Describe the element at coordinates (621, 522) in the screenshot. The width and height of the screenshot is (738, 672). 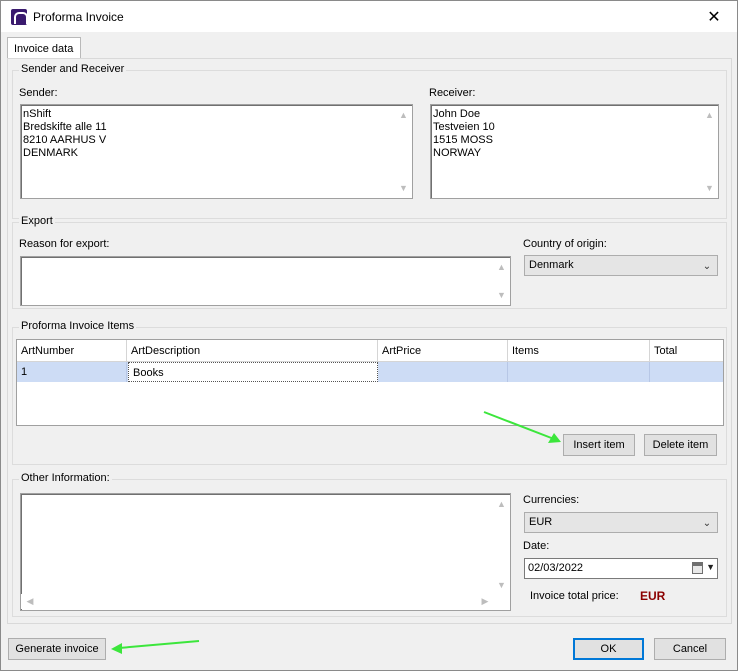
I see `currency-select: EUR ⌄` at that location.